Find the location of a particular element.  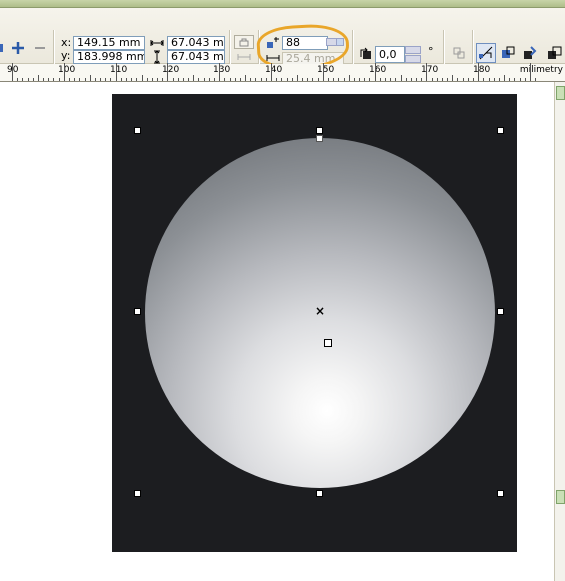

angle-unit: ° is located at coordinates (431, 51).